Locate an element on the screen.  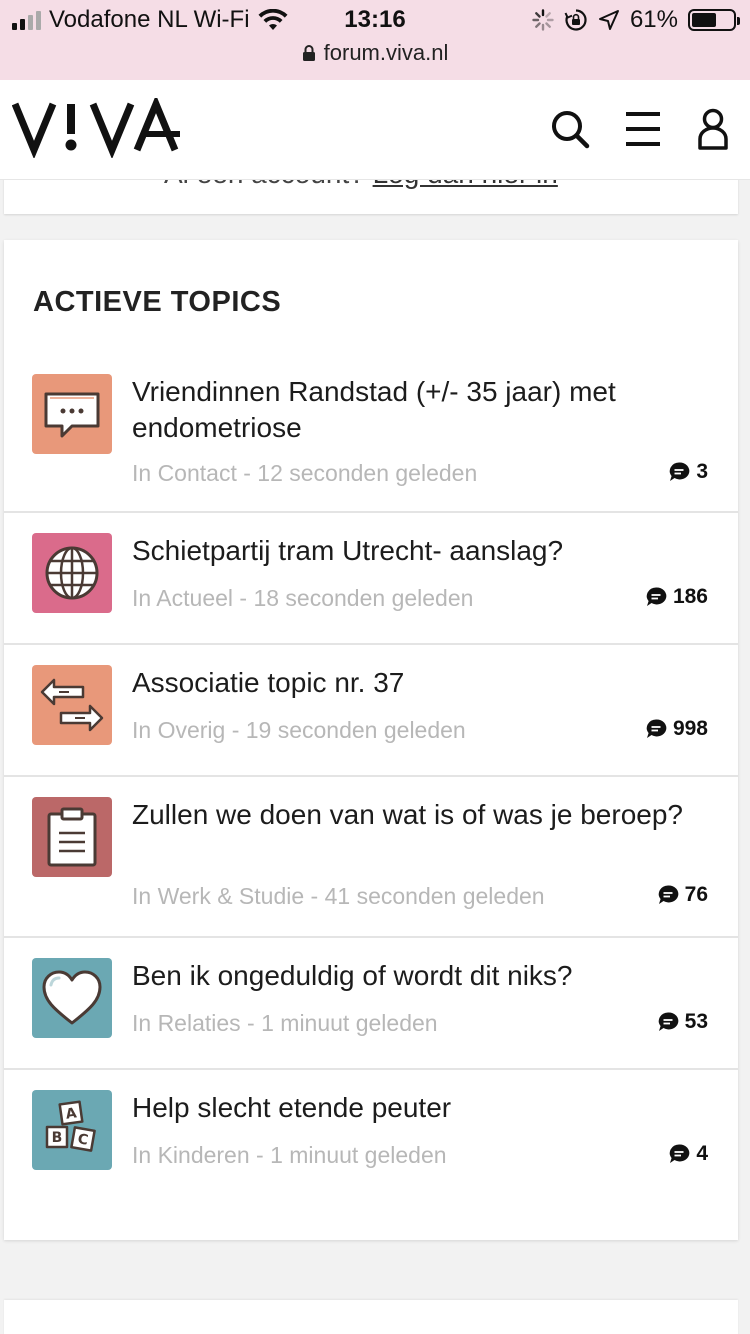
topic-title: Ben ik ongeduldig of wordt dit niks? is located at coordinates (412, 976).